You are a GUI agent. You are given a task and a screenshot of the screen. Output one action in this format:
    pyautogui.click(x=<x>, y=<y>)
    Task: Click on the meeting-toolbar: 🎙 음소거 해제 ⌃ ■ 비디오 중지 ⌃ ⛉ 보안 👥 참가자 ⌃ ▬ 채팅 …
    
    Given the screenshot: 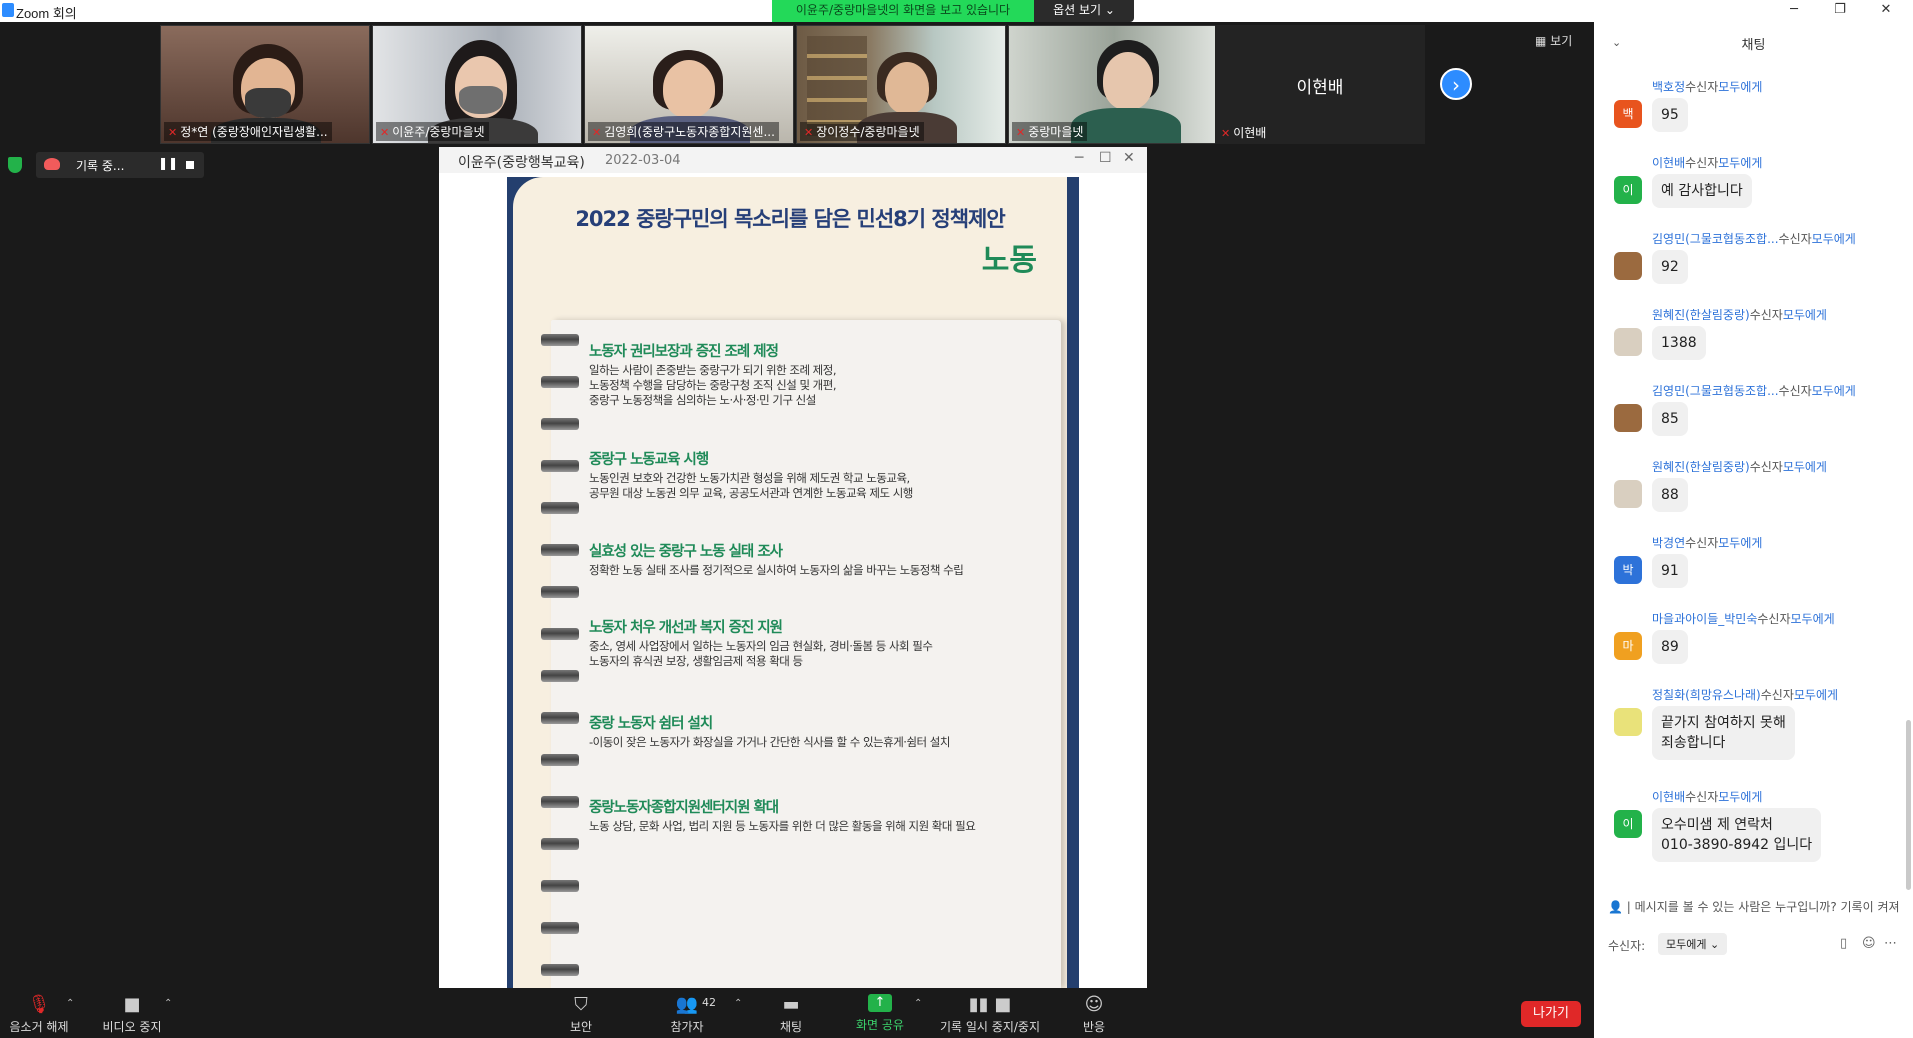 What is the action you would take?
    pyautogui.click(x=797, y=1013)
    